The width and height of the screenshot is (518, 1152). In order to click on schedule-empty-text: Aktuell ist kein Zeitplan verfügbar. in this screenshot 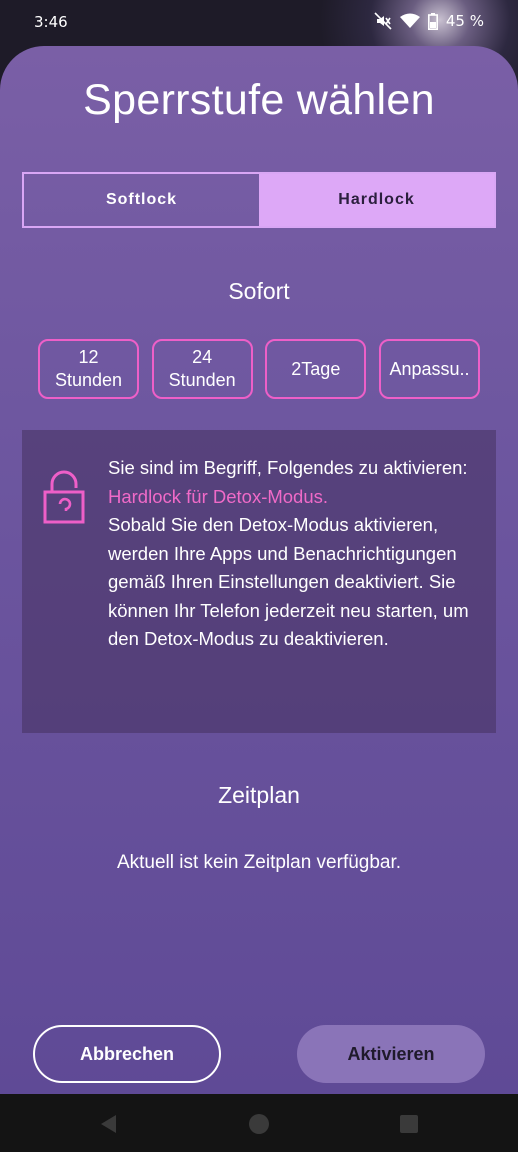, I will do `click(259, 862)`.